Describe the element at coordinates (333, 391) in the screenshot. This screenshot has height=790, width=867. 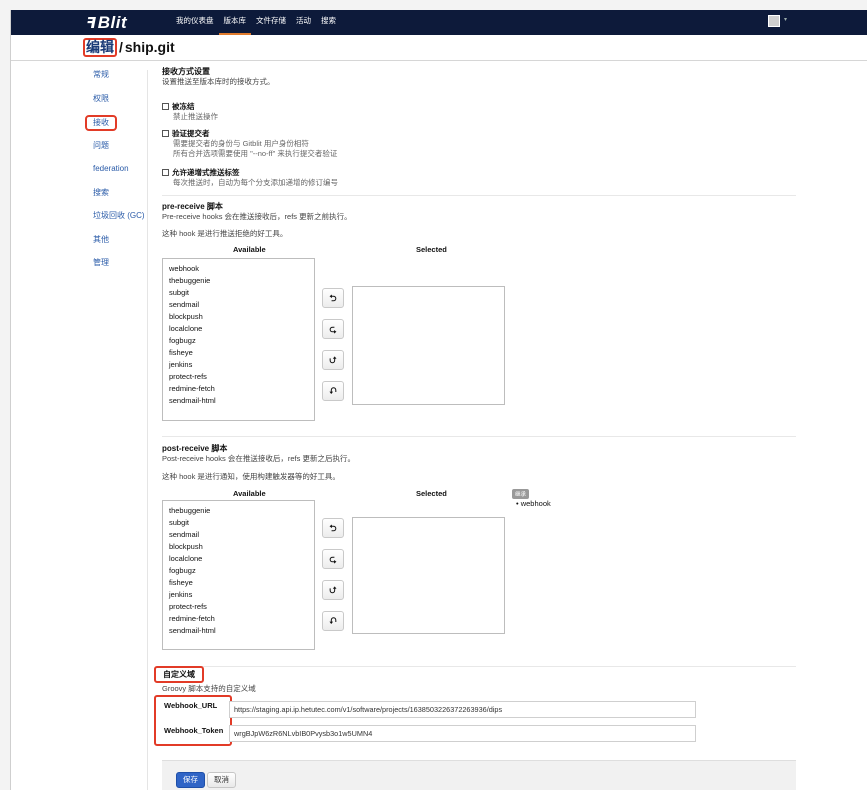
I see `pre-move-down-button: ⮏` at that location.